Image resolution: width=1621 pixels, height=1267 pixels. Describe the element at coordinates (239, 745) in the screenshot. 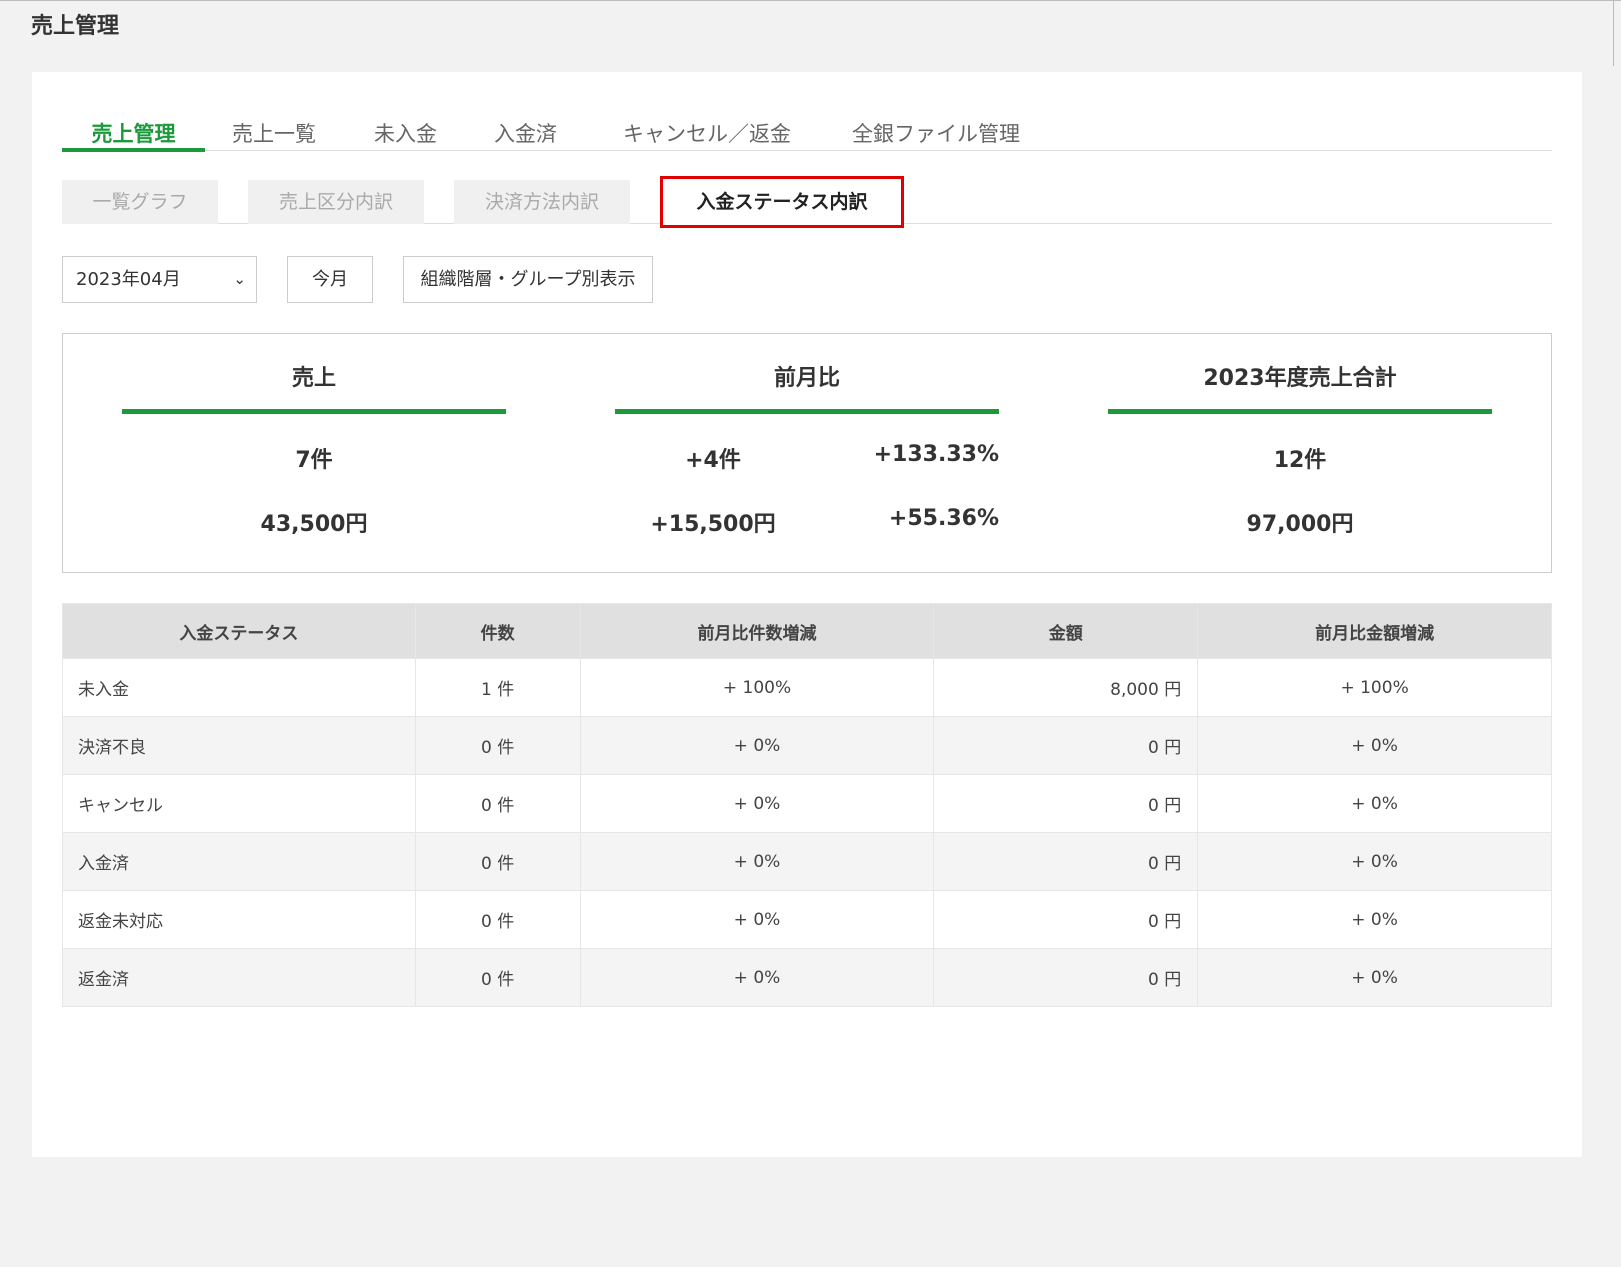

I see `cell-status: 決済不良` at that location.